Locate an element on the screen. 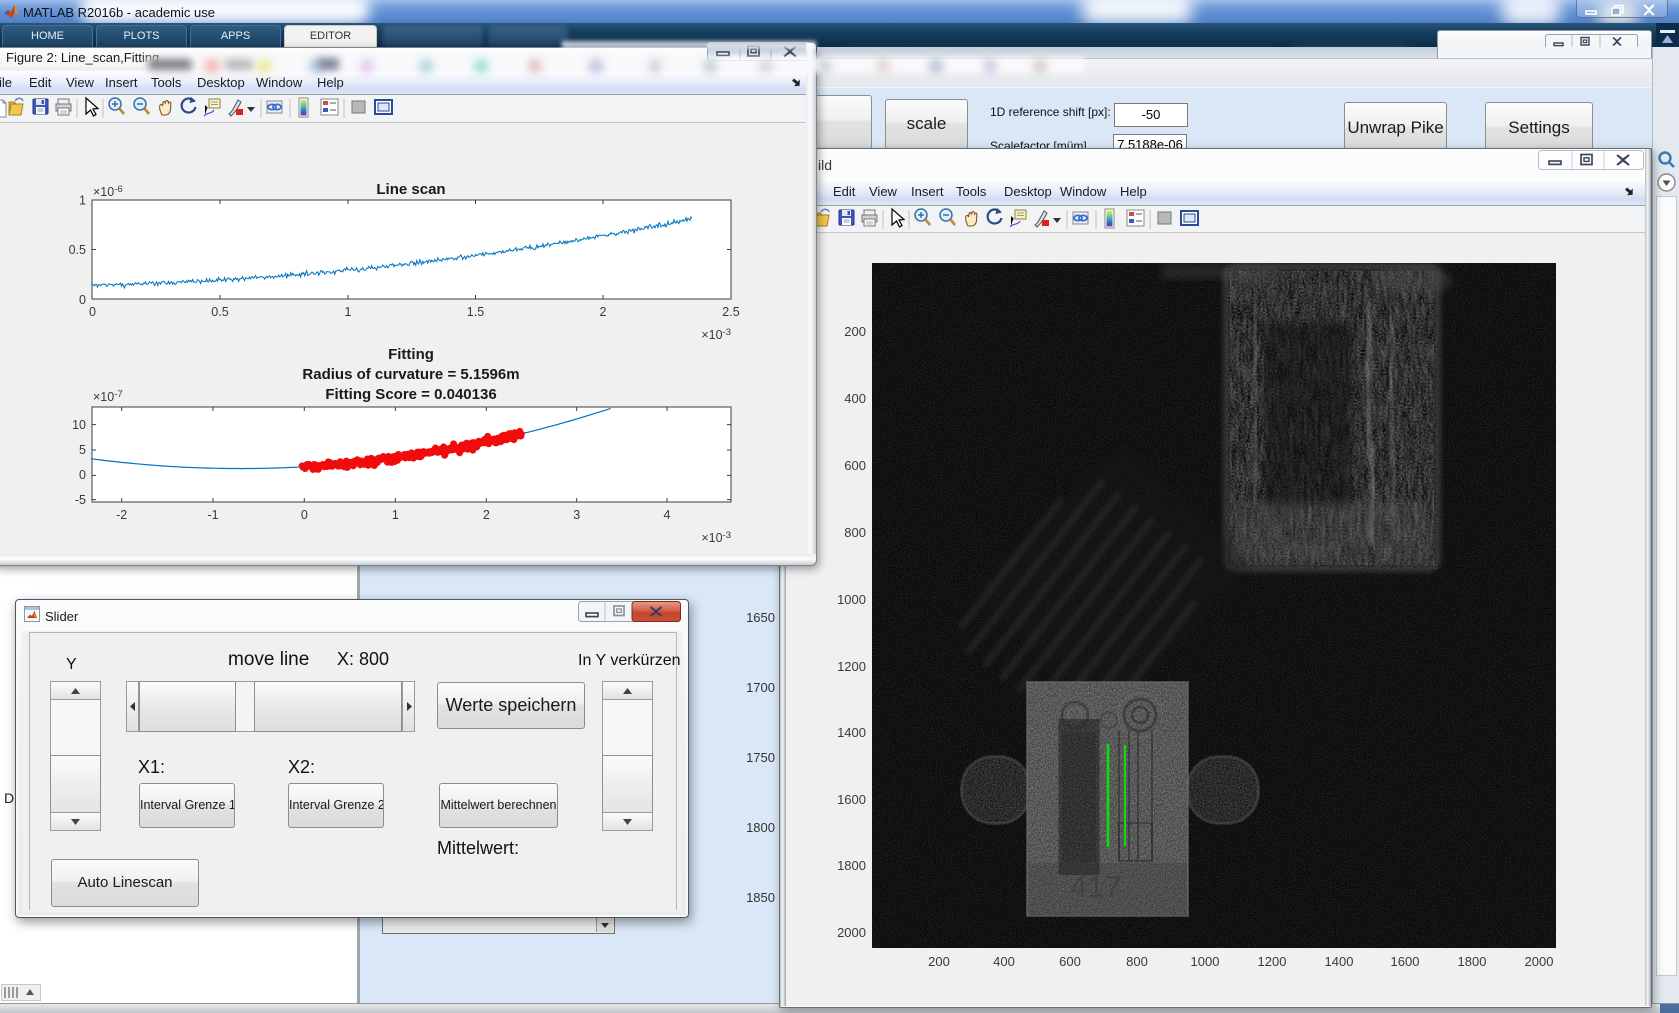 This screenshot has width=1679, height=1013. svg-text: 1.5 is located at coordinates (475, 312).